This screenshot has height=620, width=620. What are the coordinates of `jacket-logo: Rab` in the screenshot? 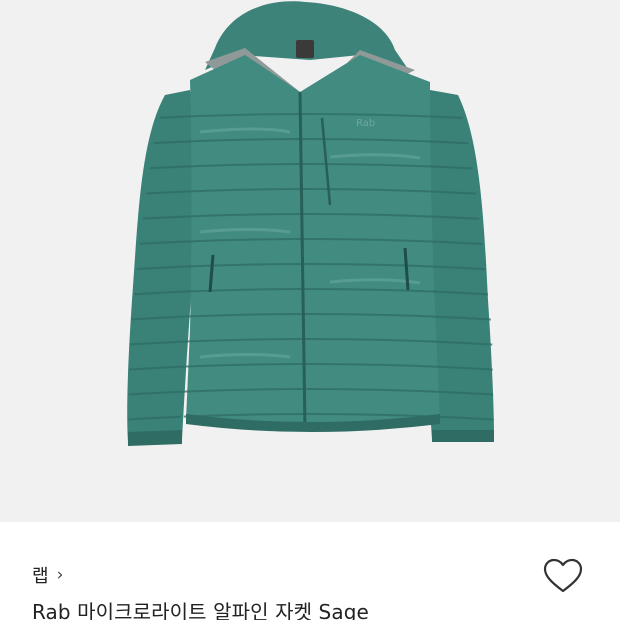 It's located at (365, 123).